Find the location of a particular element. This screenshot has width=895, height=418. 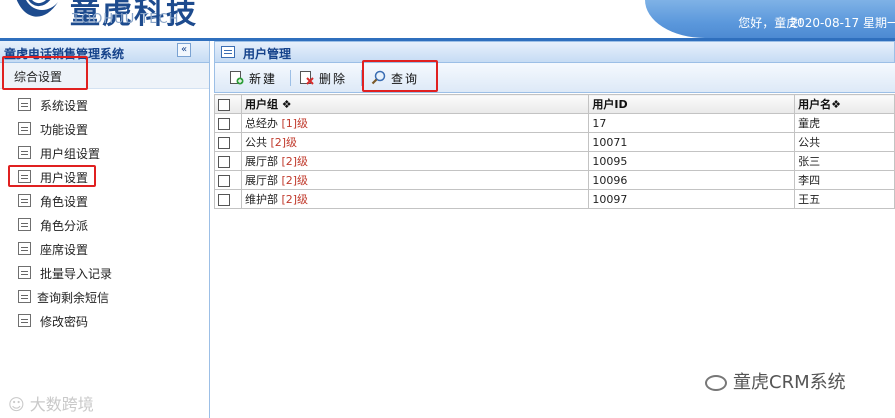

table-row: 维护部 [2]级 10097 王五 is located at coordinates (554, 199).